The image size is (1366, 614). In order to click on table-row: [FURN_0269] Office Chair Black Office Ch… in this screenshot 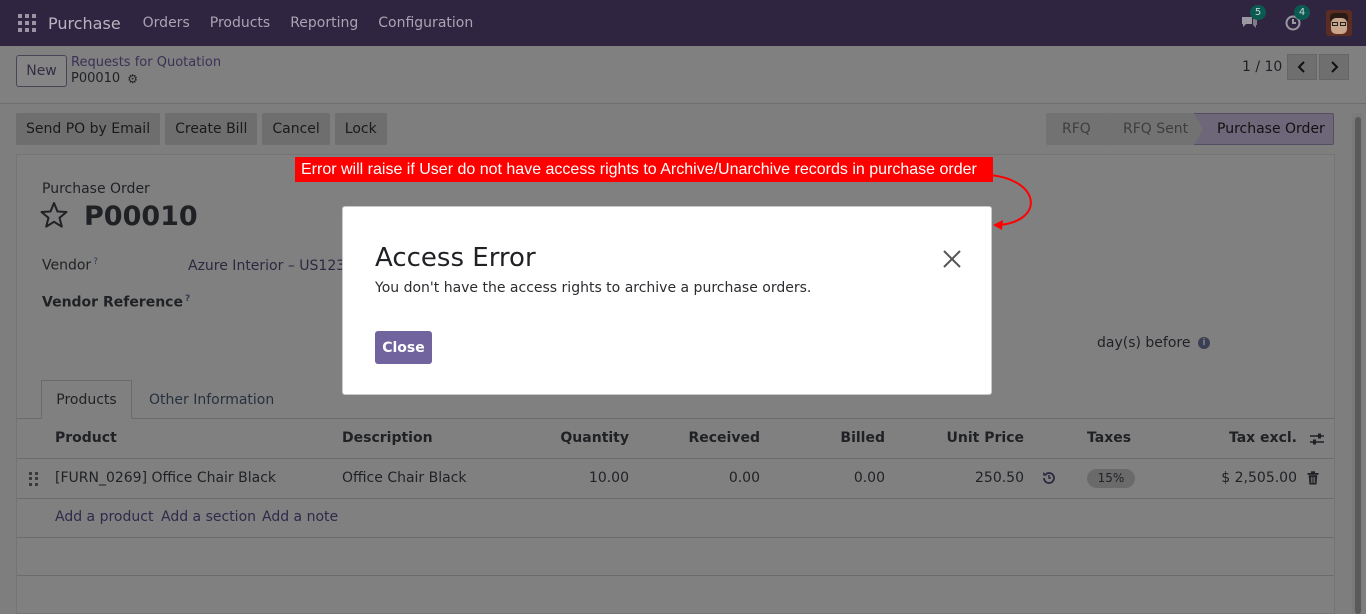, I will do `click(675, 479)`.